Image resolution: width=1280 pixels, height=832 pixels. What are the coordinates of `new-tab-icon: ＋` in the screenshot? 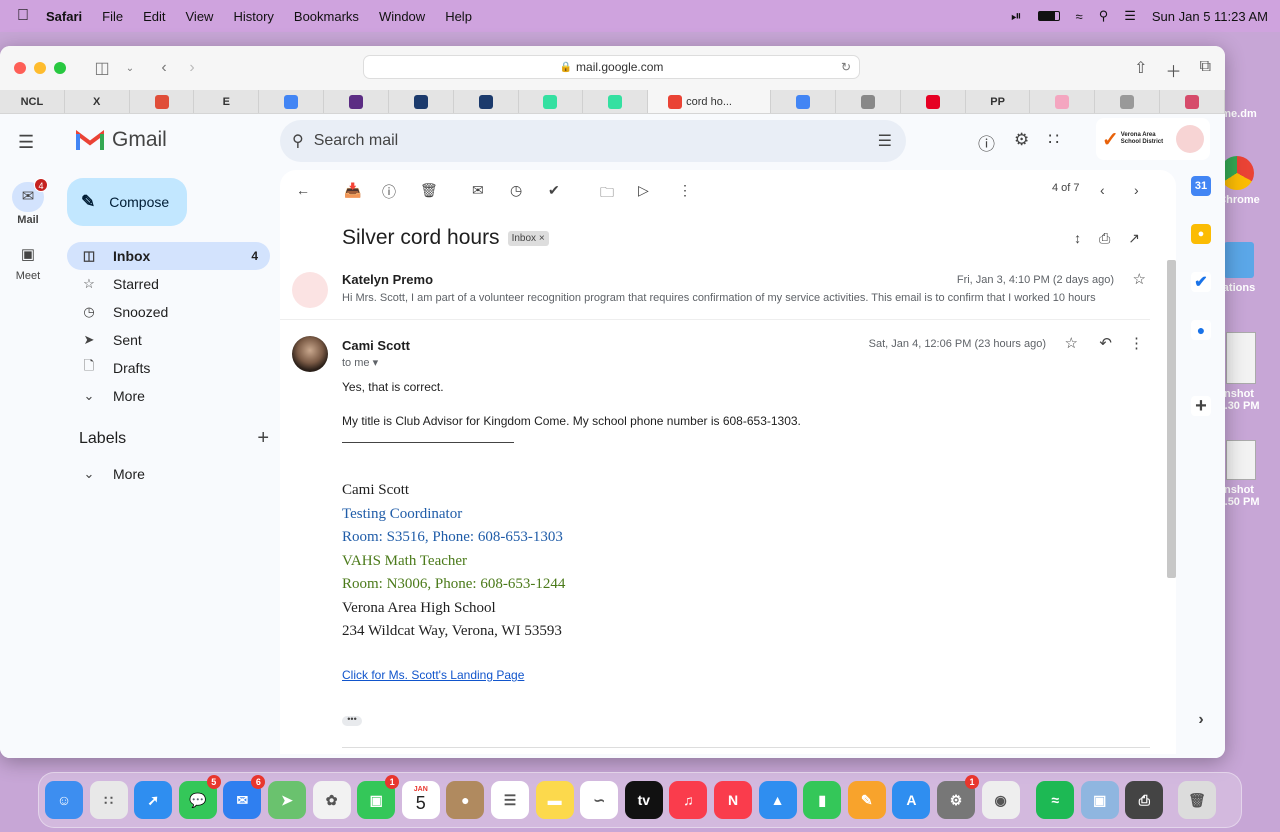 It's located at (1174, 70).